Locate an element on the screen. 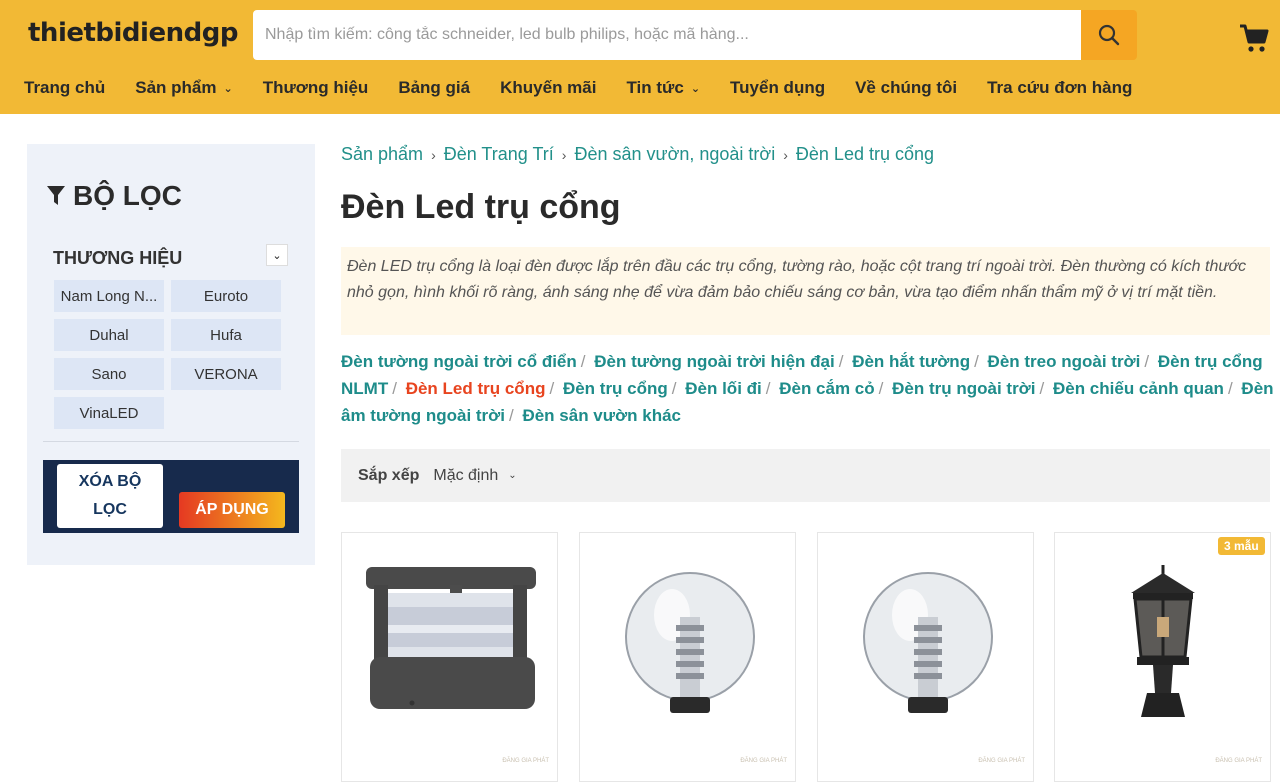 The width and height of the screenshot is (1280, 782). nav-item-careers: Tuyển dụng is located at coordinates (777, 88).